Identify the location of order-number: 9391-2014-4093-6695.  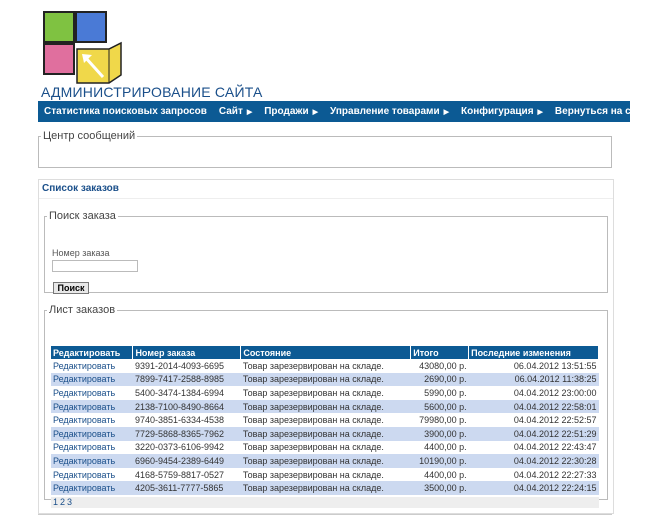
(186, 366).